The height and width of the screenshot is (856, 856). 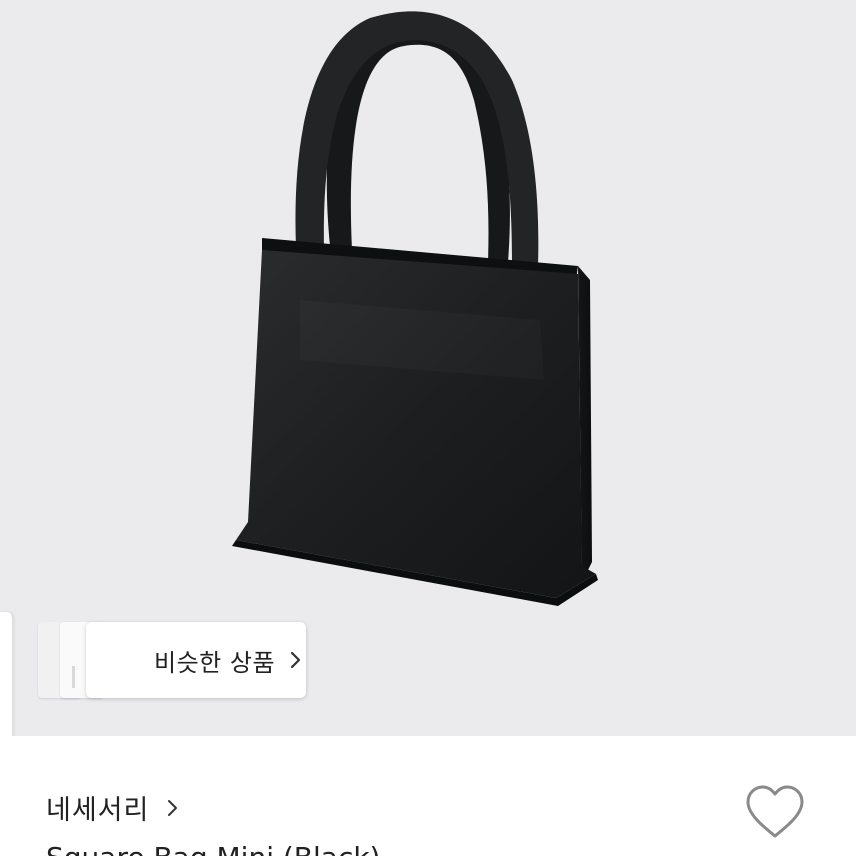 What do you see at coordinates (98, 810) in the screenshot?
I see `brand-name: 네세서리` at bounding box center [98, 810].